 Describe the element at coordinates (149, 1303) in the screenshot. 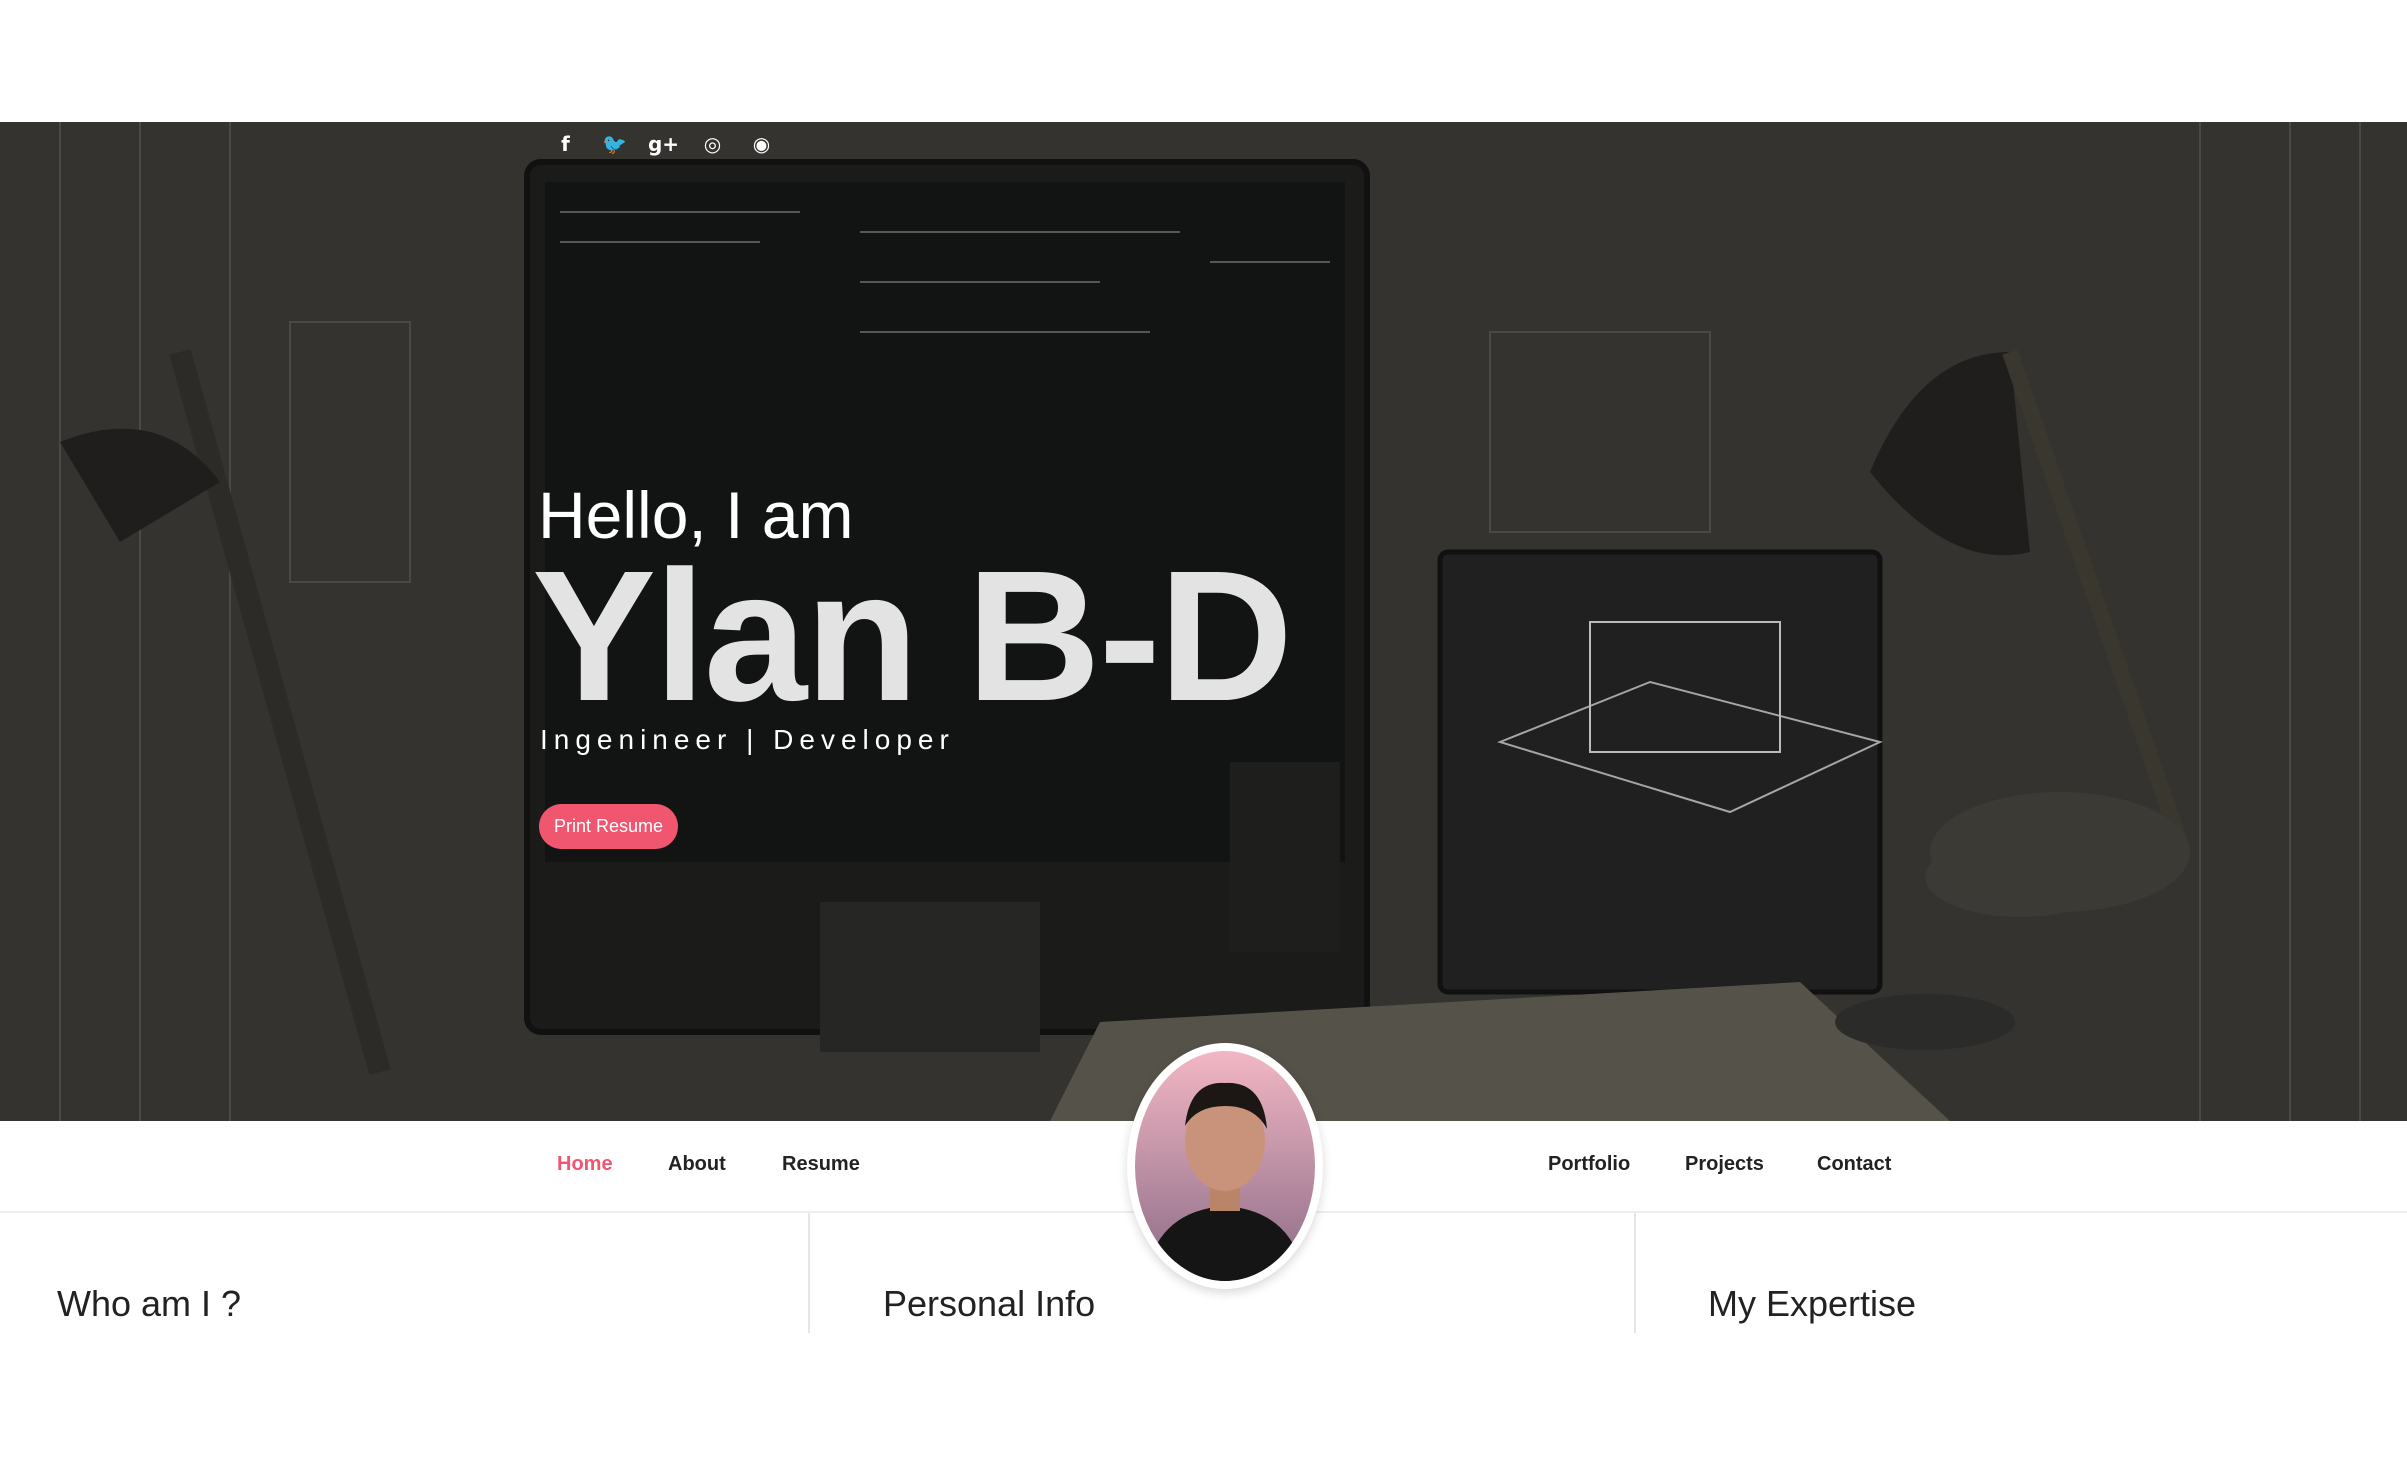

I see `who-am-i-heading: Who am I ?` at that location.